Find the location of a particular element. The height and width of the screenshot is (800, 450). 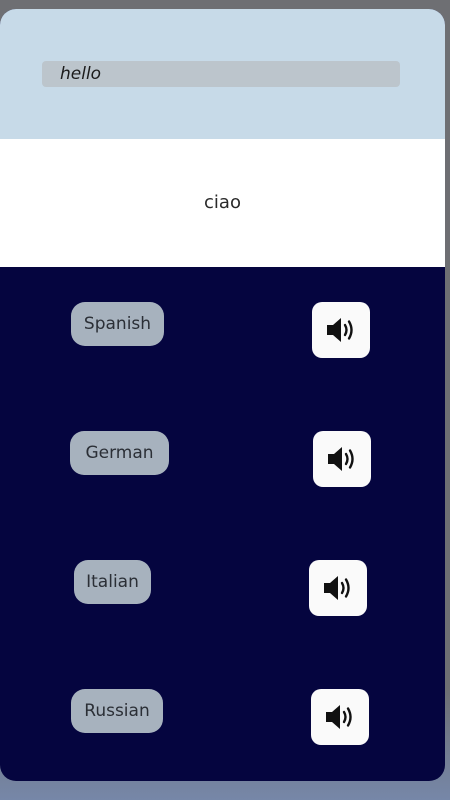

speak-russian-button is located at coordinates (340, 717).